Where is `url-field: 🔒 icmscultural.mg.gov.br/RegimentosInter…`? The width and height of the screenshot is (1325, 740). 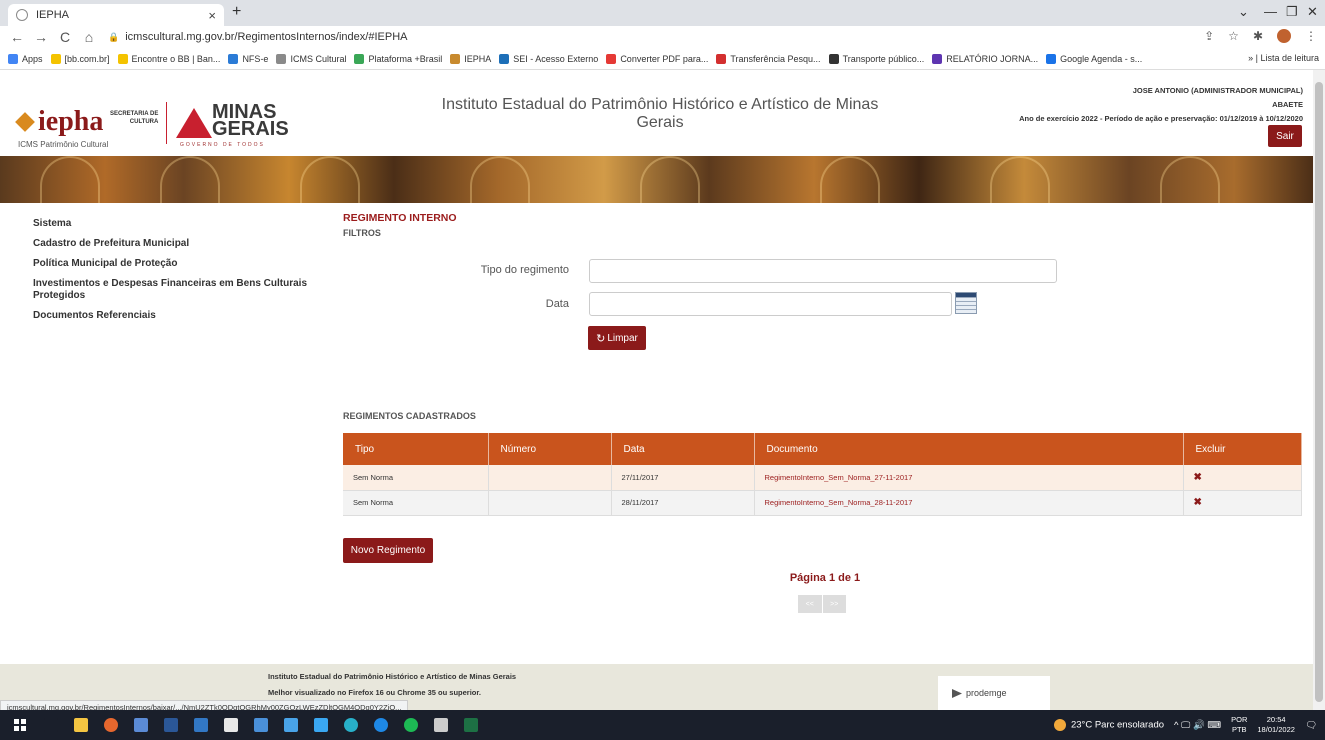 url-field: 🔒 icmscultural.mg.gov.br/RegimentosInter… is located at coordinates (257, 37).